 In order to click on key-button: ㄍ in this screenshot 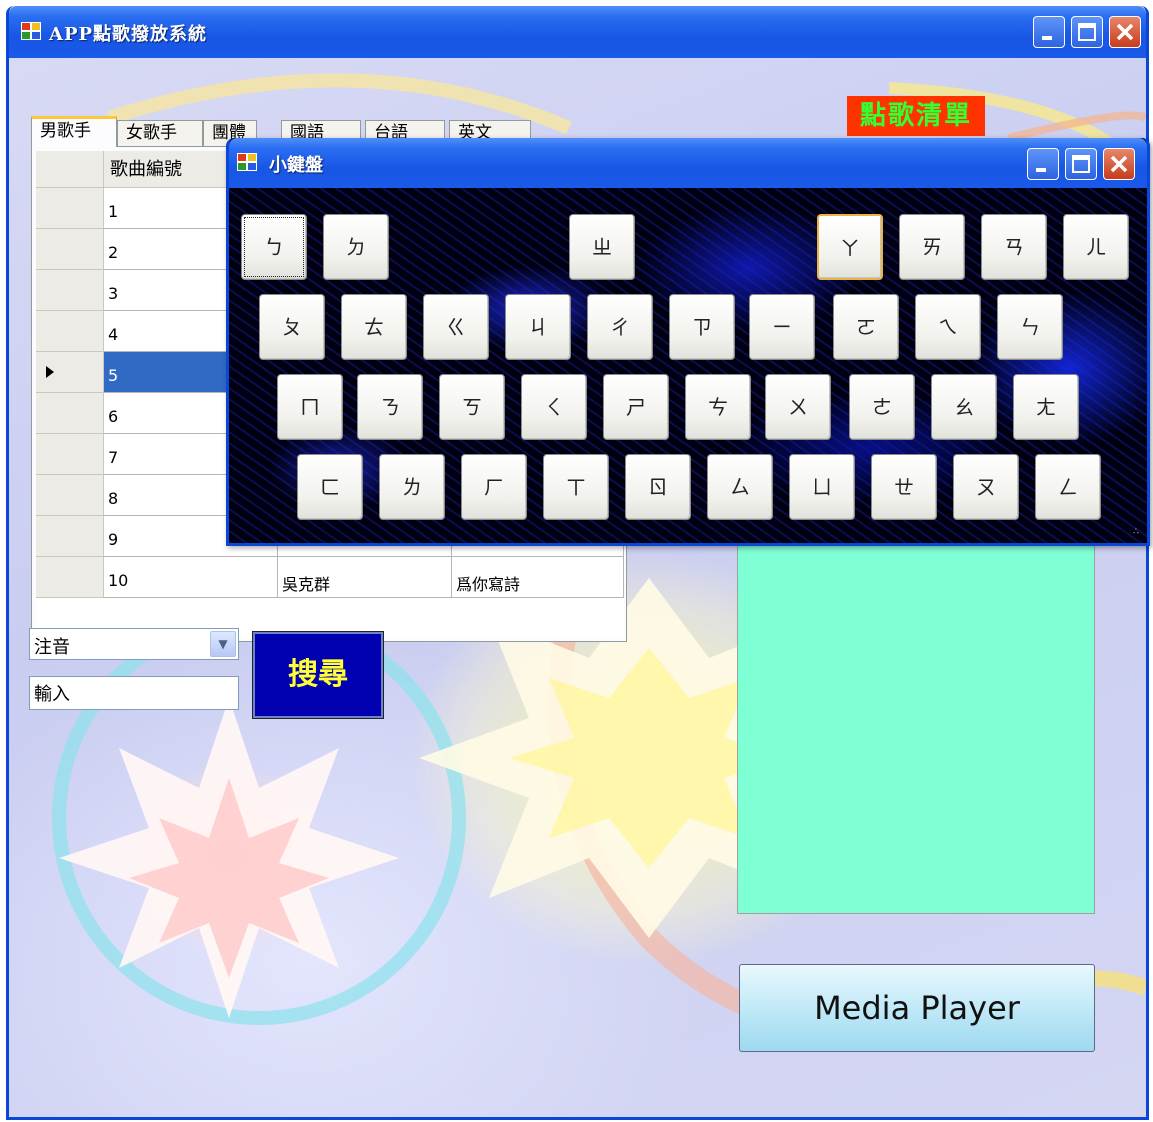, I will do `click(456, 327)`.